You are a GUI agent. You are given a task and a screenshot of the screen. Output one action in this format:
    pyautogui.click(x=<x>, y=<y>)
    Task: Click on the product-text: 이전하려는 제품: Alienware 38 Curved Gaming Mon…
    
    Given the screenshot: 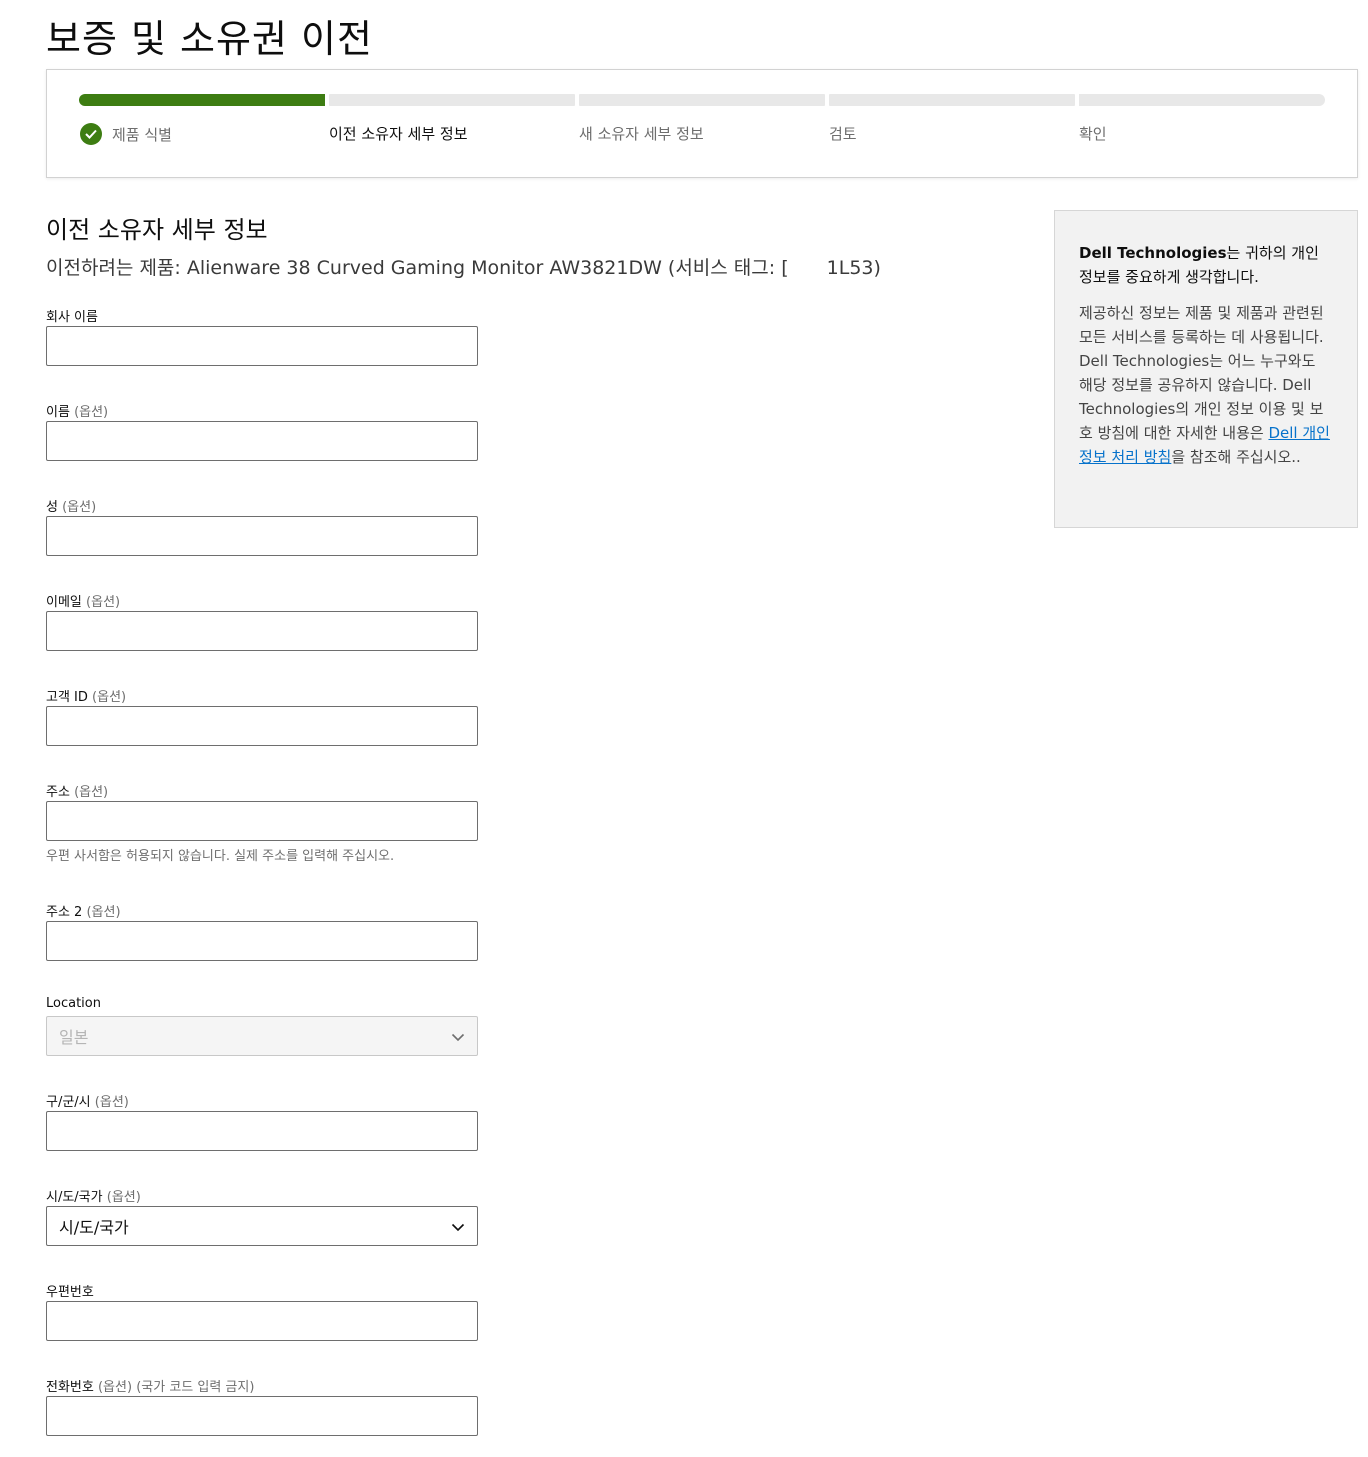 What is the action you would take?
    pyautogui.click(x=414, y=268)
    